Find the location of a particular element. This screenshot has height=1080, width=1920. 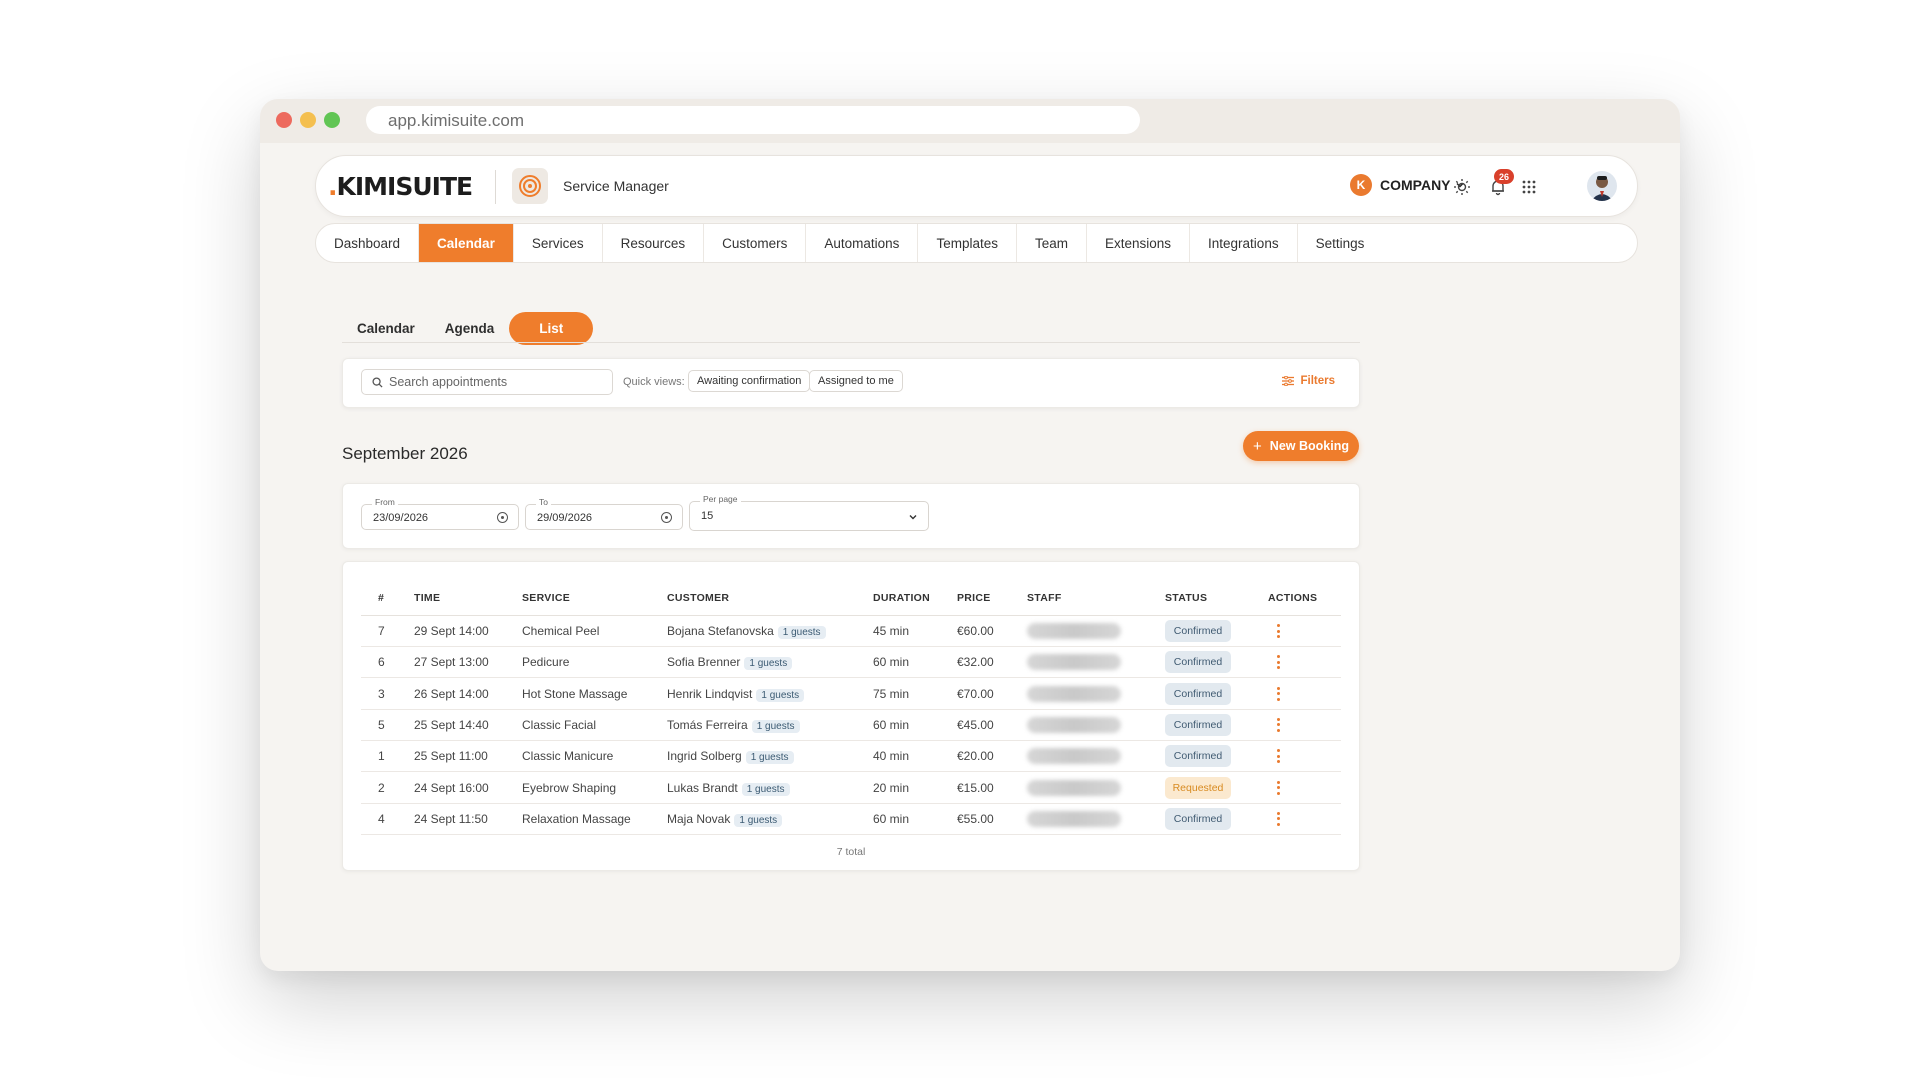

chevron-down-icon is located at coordinates (913, 517).